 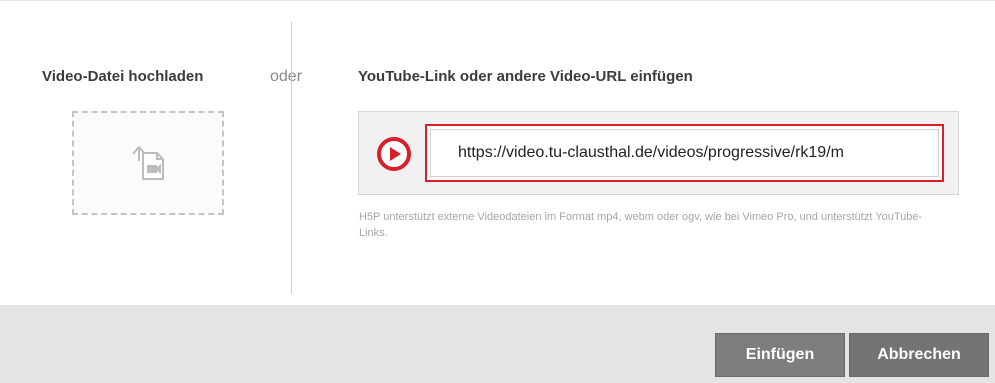 I want to click on vertical-divider, so click(x=291, y=158).